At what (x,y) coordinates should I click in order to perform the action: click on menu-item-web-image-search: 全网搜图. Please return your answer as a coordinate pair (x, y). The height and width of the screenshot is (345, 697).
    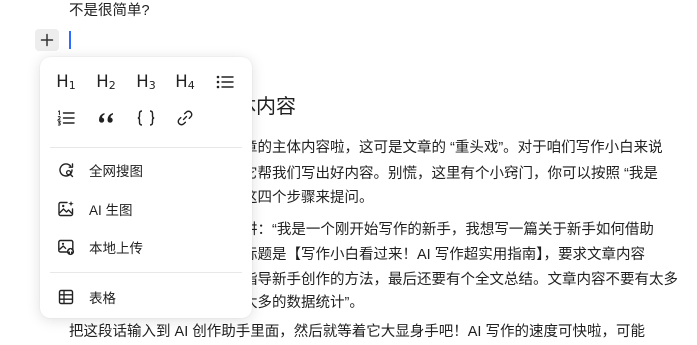
    Looking at the image, I should click on (146, 170).